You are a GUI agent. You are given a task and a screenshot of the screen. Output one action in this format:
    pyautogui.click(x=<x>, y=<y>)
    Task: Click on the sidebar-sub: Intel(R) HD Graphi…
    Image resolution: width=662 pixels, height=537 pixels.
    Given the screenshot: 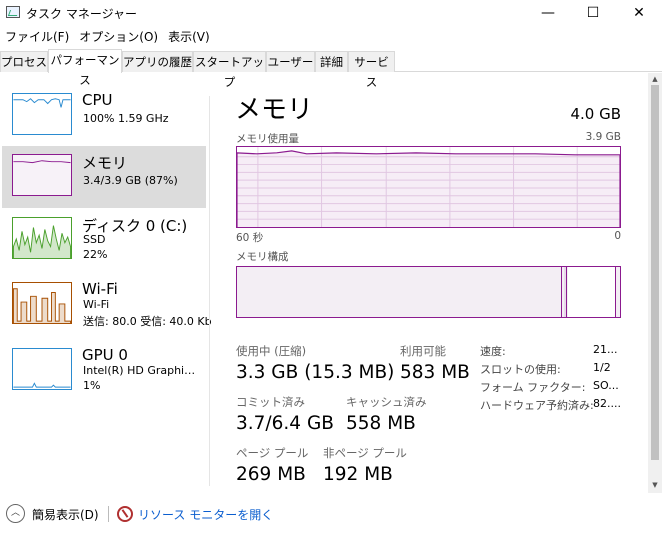 What is the action you would take?
    pyautogui.click(x=139, y=370)
    